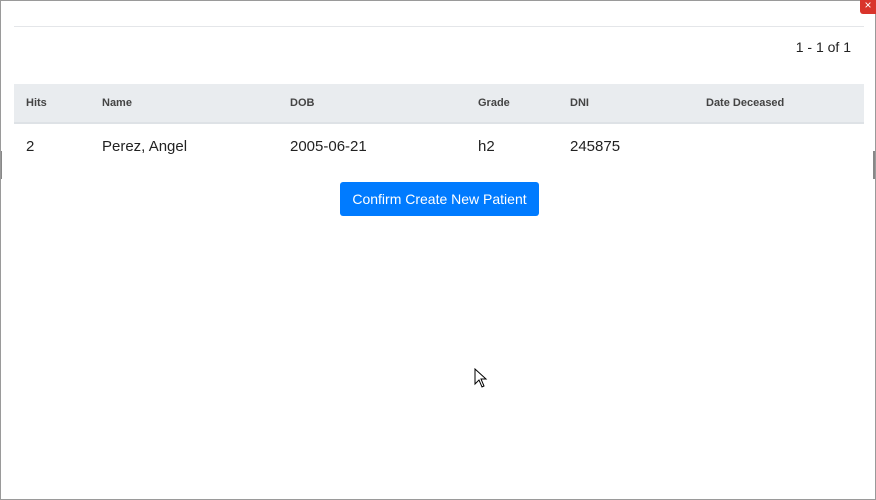 The height and width of the screenshot is (500, 876). What do you see at coordinates (524, 104) in the screenshot?
I see `column-header-grade: Grade` at bounding box center [524, 104].